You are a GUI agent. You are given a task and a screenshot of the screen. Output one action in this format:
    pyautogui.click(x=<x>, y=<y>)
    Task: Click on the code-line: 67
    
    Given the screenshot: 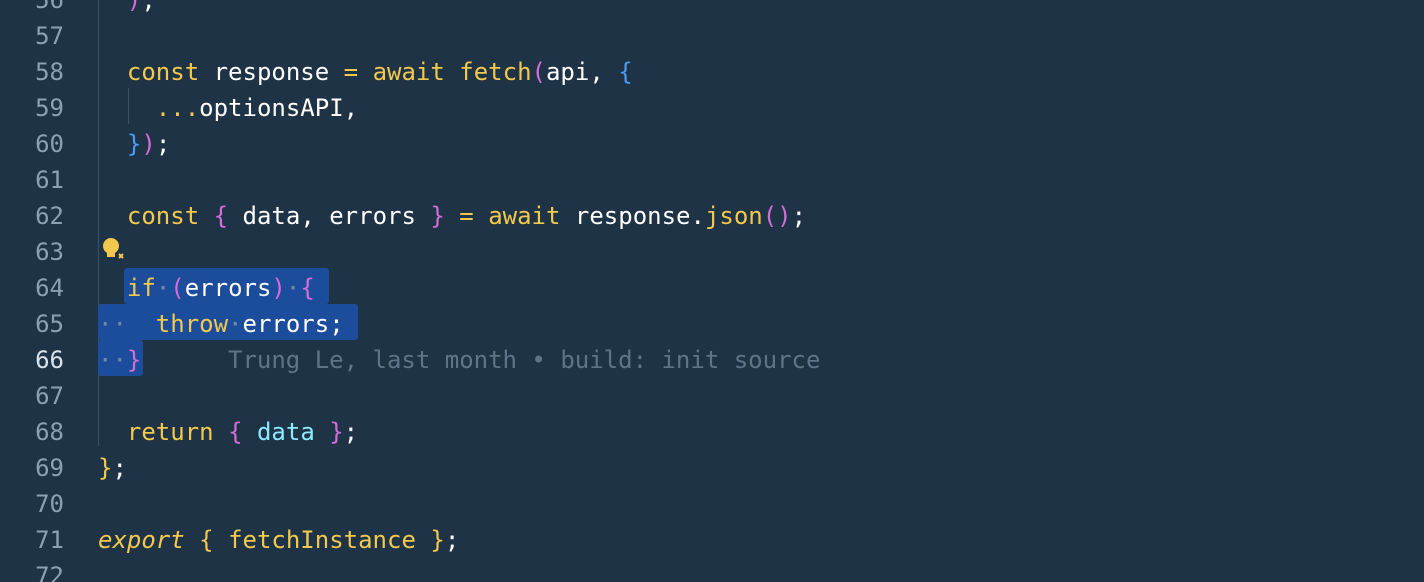 What is the action you would take?
    pyautogui.click(x=712, y=396)
    